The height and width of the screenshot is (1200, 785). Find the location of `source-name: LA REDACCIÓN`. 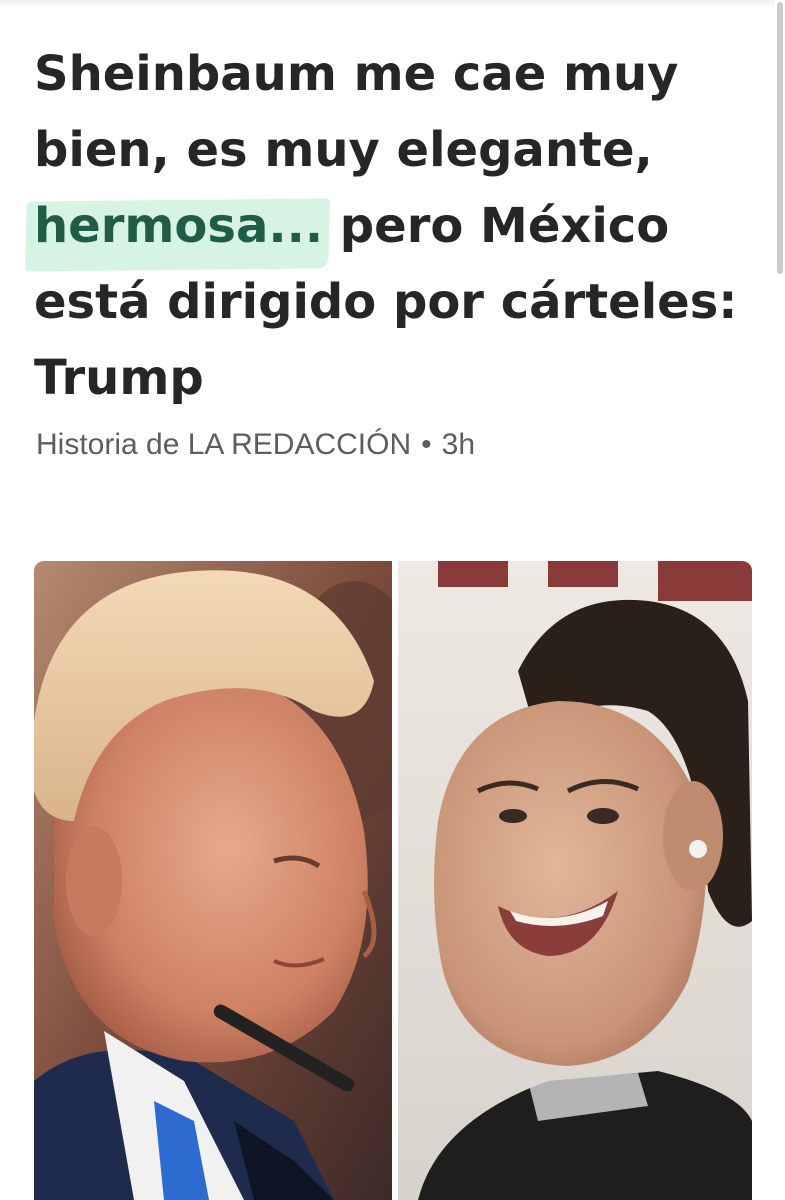

source-name: LA REDACCIÓN is located at coordinates (299, 444).